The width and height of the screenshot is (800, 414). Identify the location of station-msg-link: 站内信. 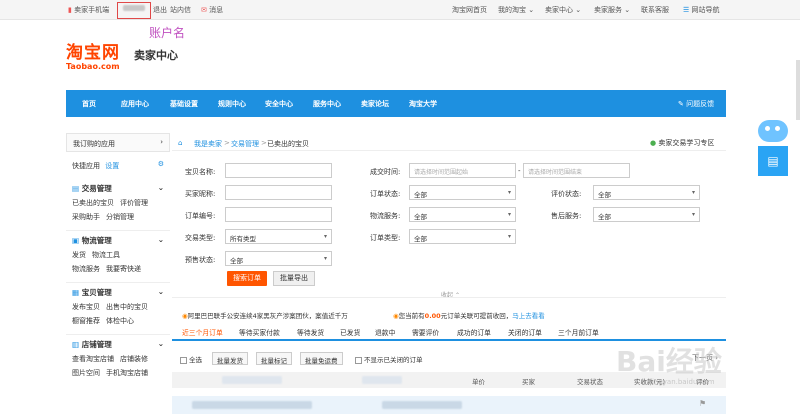
(180, 10).